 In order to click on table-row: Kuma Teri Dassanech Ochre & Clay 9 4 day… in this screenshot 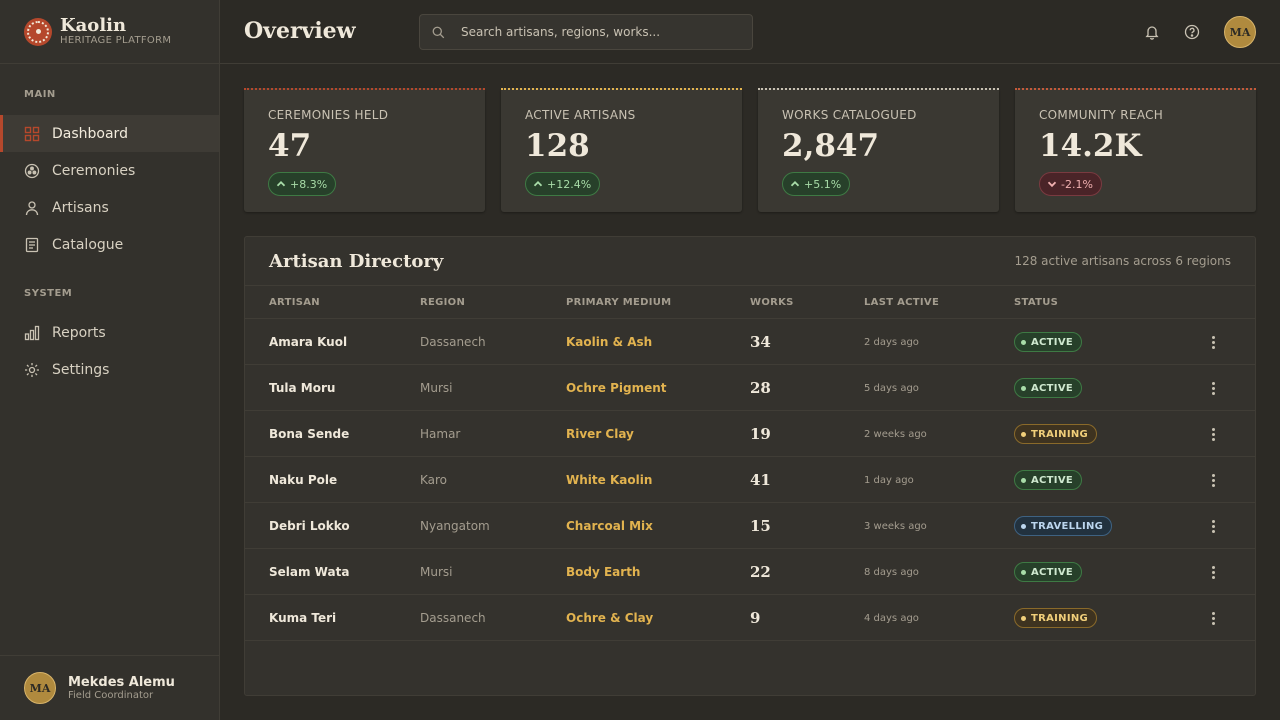, I will do `click(750, 618)`.